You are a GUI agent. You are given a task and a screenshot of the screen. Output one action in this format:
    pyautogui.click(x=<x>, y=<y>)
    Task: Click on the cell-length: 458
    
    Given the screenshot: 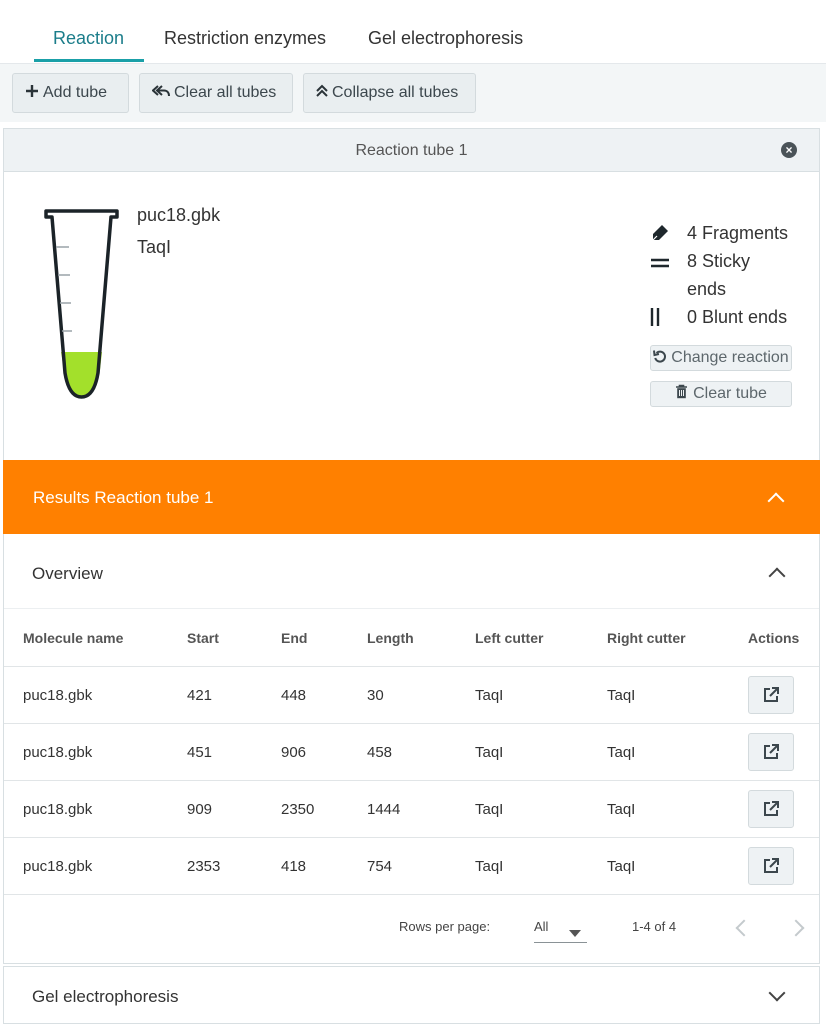 What is the action you would take?
    pyautogui.click(x=421, y=752)
    